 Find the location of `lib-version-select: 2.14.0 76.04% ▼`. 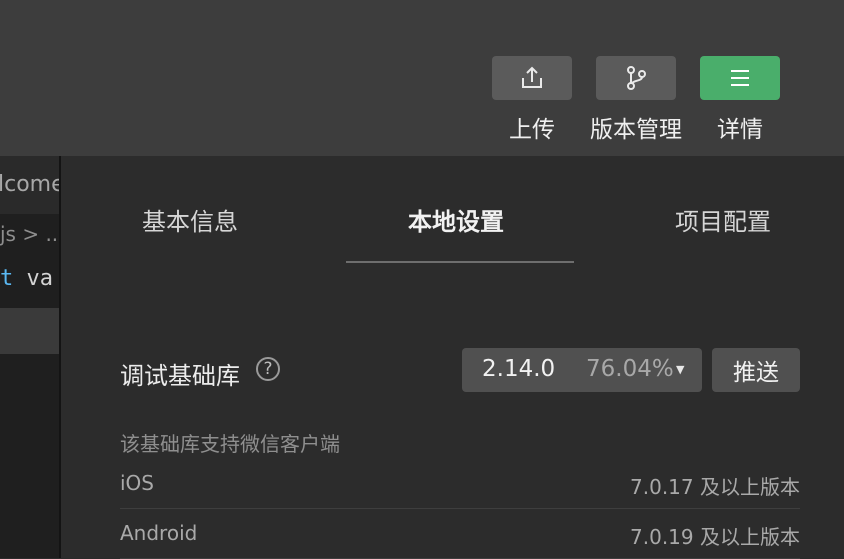

lib-version-select: 2.14.0 76.04% ▼ is located at coordinates (582, 370).